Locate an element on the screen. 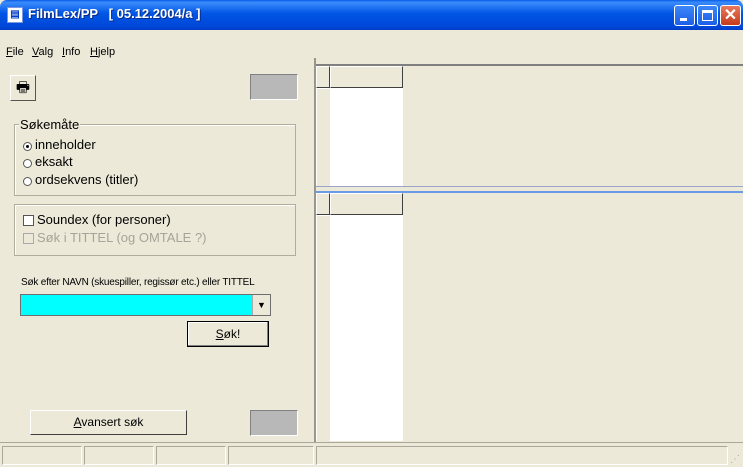  minimize-button is located at coordinates (684, 15).